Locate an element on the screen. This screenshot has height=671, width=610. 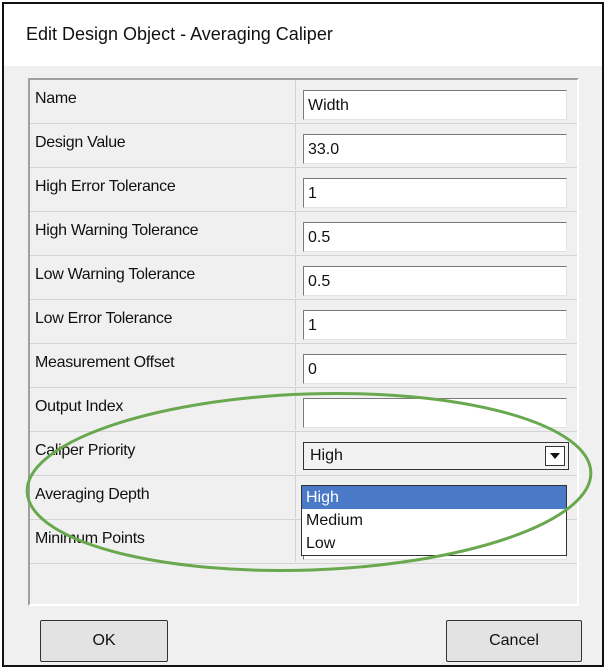
row-high-error-tolerance: High Error Tolerance 1 is located at coordinates (303, 190).